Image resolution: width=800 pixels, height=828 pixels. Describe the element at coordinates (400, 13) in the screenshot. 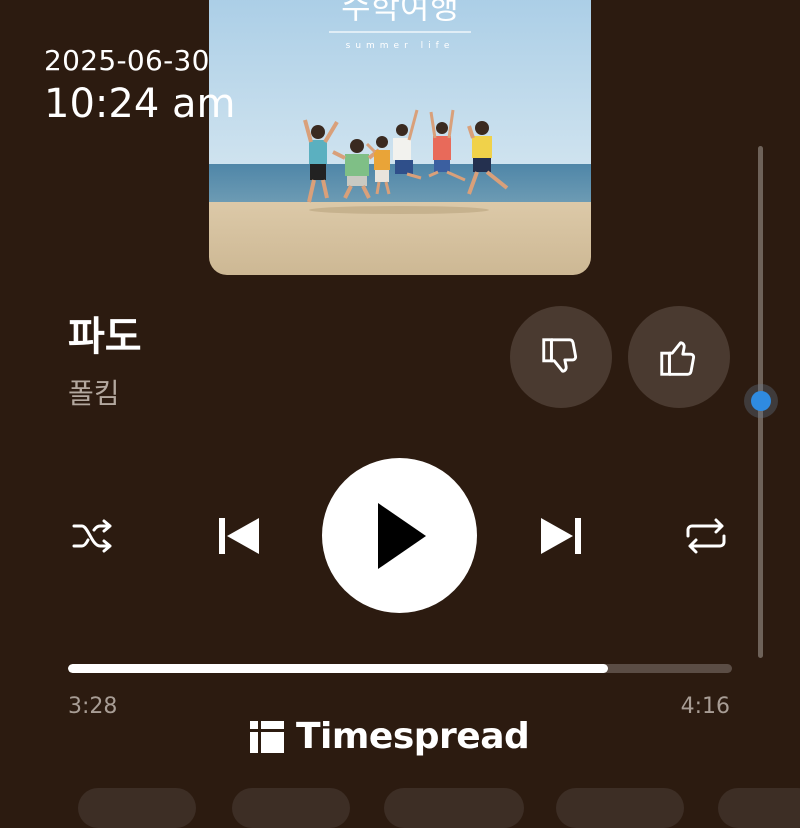

I see `album-title-text: 수학여행` at that location.